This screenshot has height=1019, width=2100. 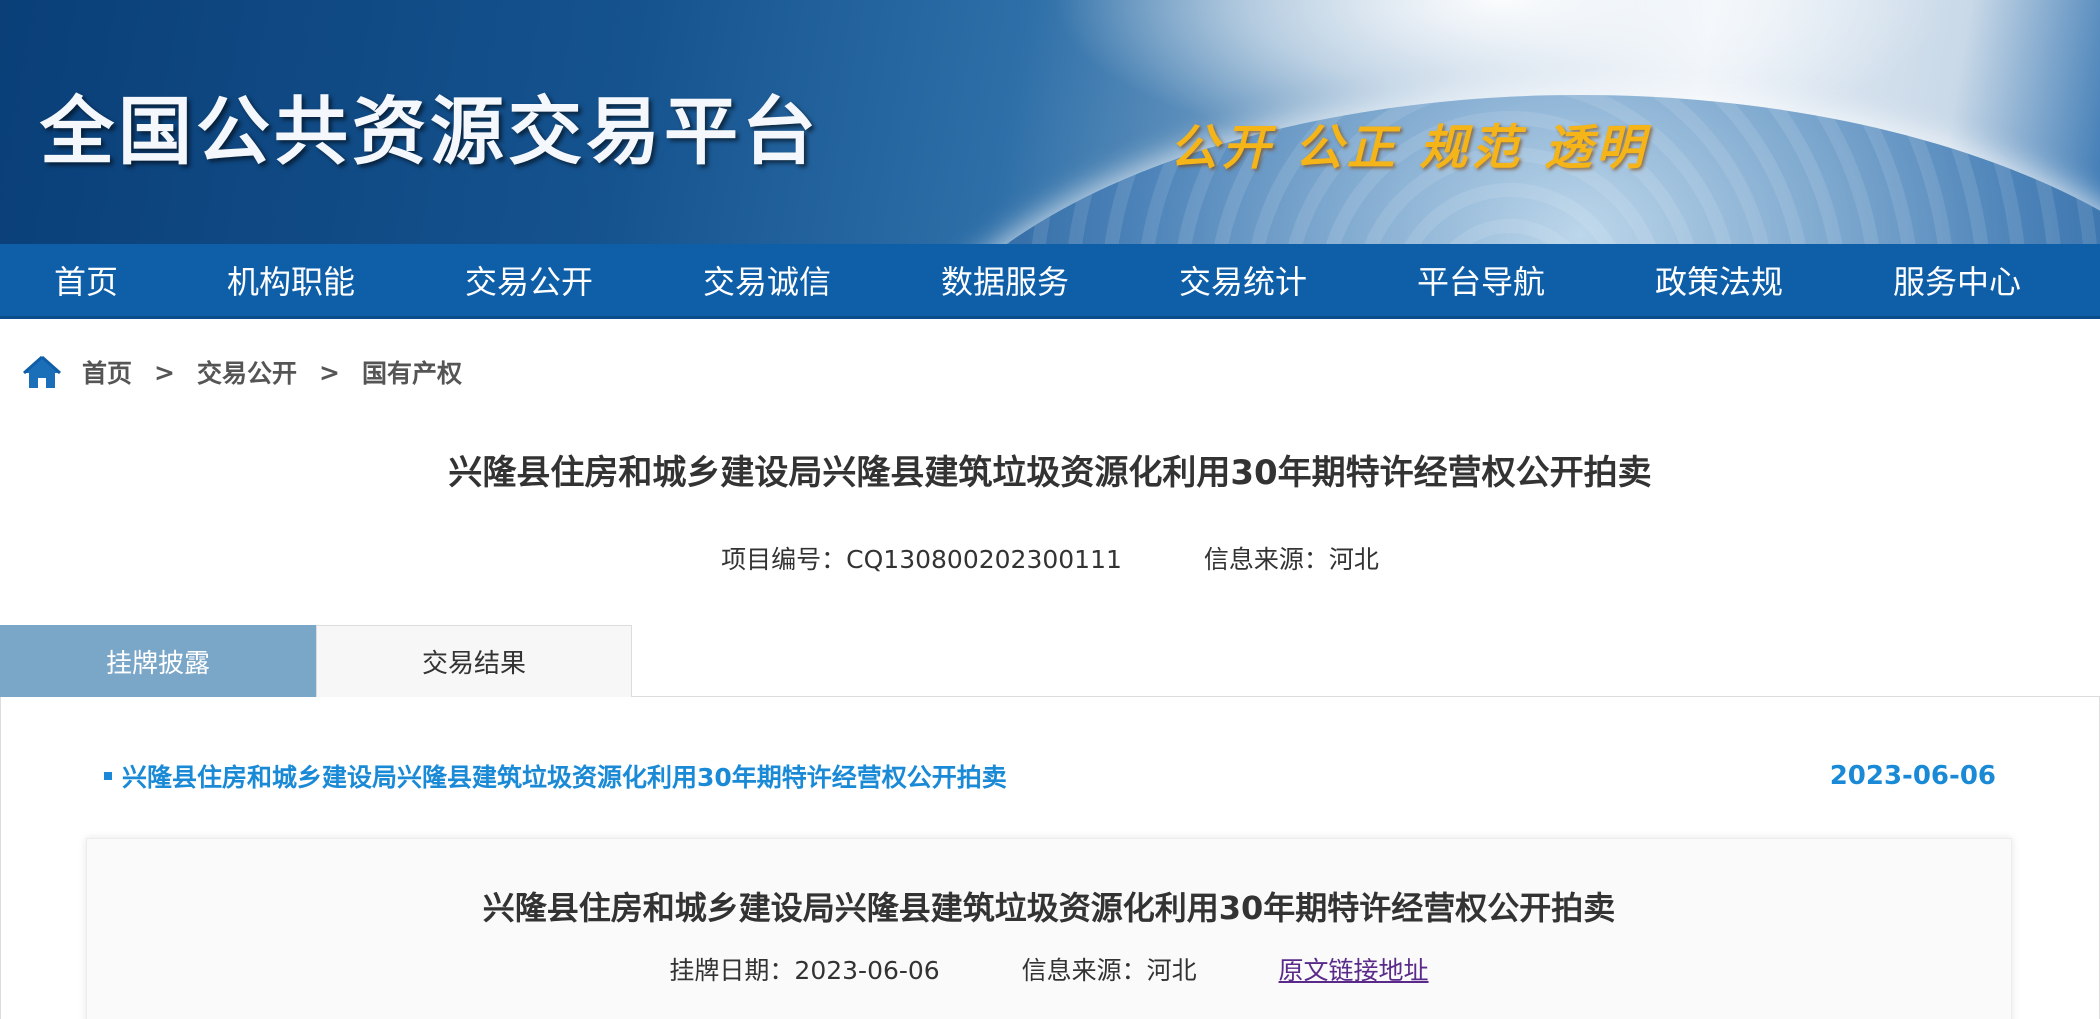 What do you see at coordinates (1481, 280) in the screenshot?
I see `nav-item-platform-nav: 平台导航` at bounding box center [1481, 280].